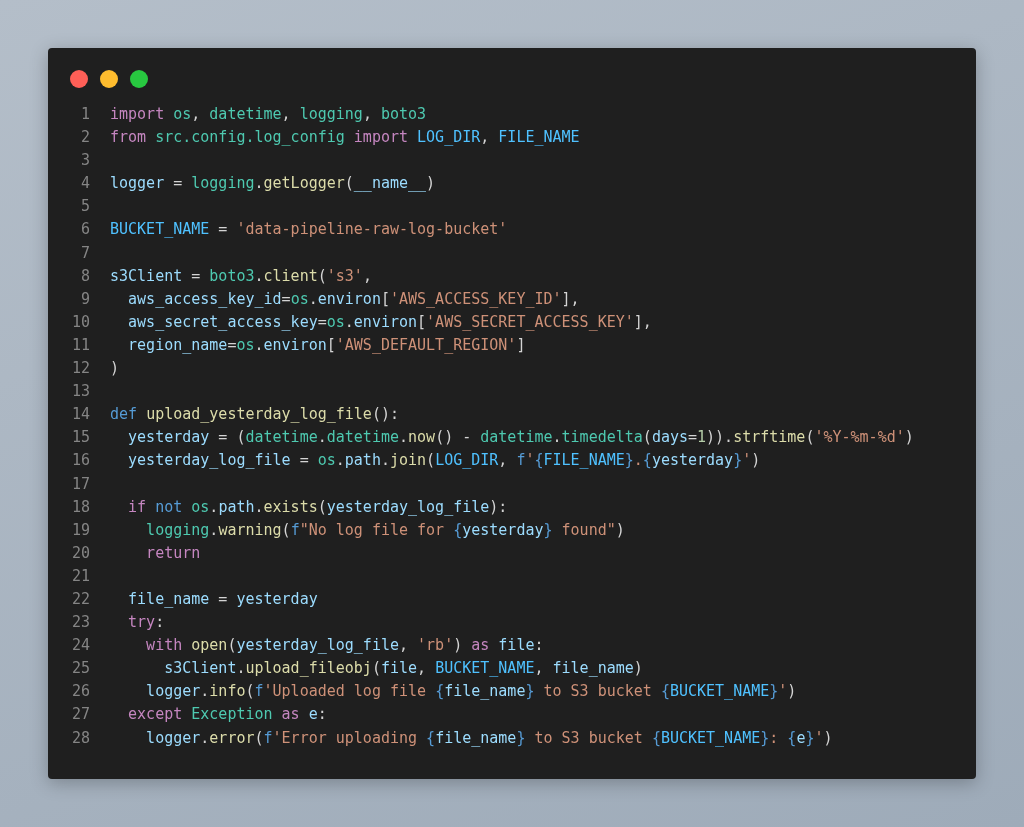  What do you see at coordinates (345, 138) in the screenshot?
I see `code-line: from src.config.log_config import LOG_DIR, FILE_NAME` at bounding box center [345, 138].